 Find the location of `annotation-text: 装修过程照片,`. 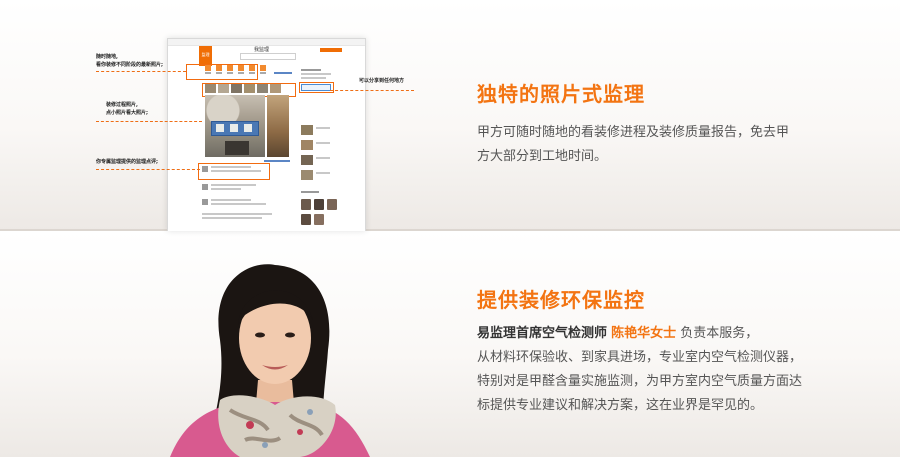

annotation-text: 装修过程照片, is located at coordinates (122, 105).